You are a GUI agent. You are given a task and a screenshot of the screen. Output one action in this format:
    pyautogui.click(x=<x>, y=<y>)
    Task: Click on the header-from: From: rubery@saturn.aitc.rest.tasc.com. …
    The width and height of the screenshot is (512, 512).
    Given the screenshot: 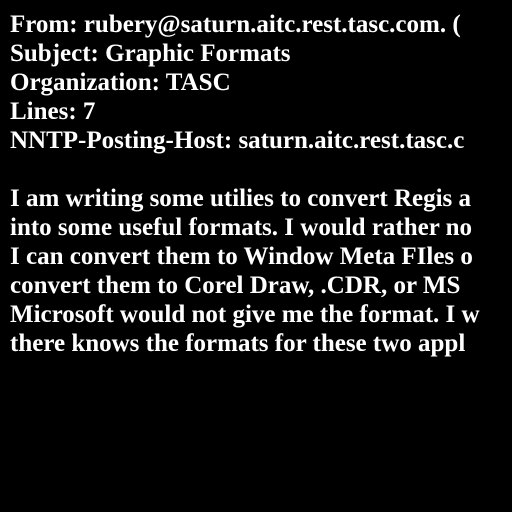 What is the action you would take?
    pyautogui.click(x=235, y=24)
    